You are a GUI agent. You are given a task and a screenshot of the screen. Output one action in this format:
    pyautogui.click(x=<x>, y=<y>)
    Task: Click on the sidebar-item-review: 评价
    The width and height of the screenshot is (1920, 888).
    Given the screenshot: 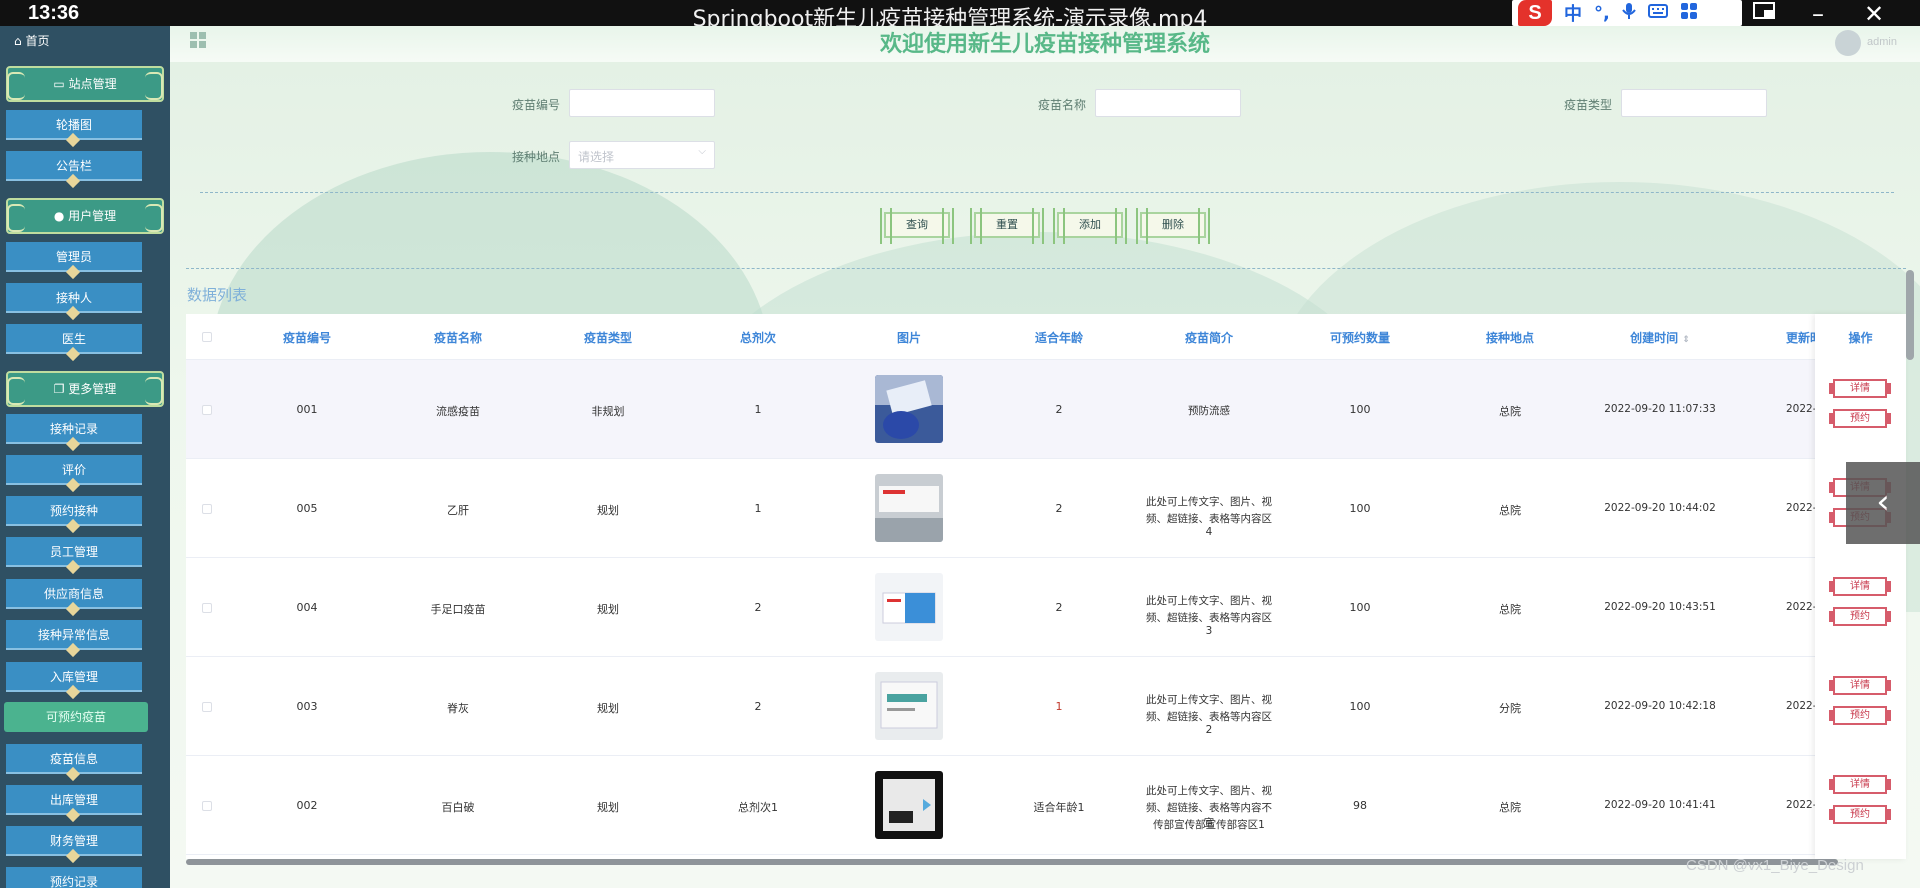 What is the action you would take?
    pyautogui.click(x=74, y=470)
    